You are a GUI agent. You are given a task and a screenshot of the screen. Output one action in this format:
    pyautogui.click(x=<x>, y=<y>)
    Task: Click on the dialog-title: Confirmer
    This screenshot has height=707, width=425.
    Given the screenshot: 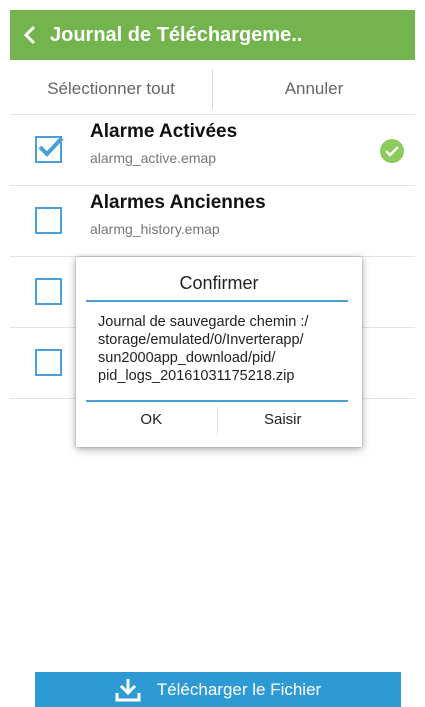 What is the action you would take?
    pyautogui.click(x=219, y=283)
    